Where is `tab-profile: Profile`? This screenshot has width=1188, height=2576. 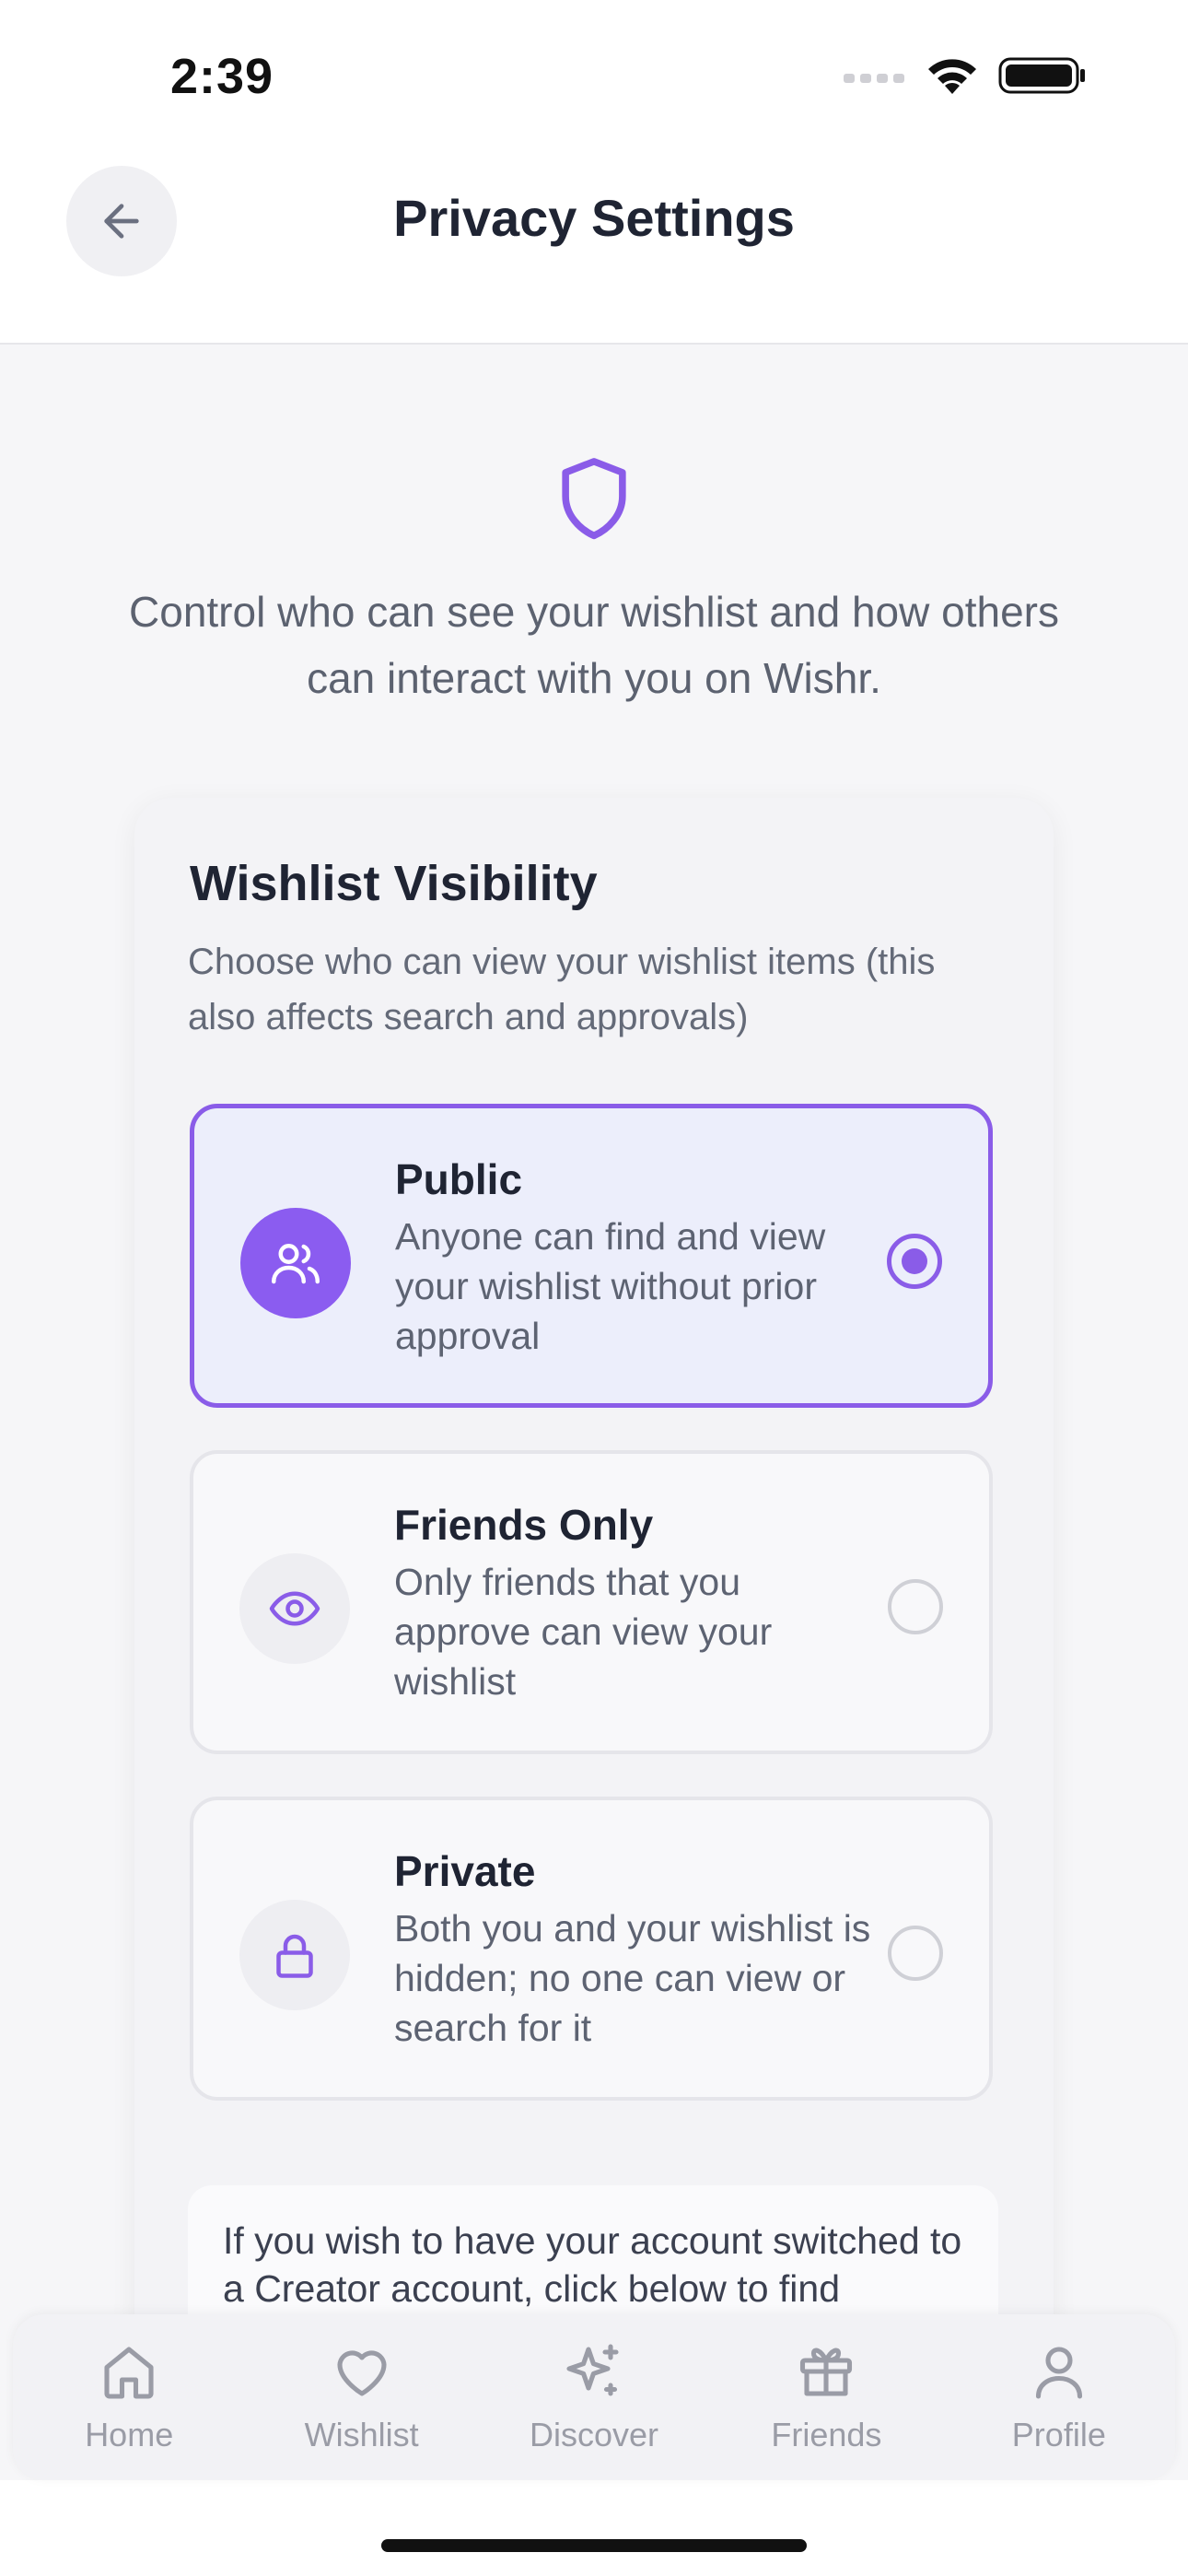
tab-profile: Profile is located at coordinates (1059, 2397).